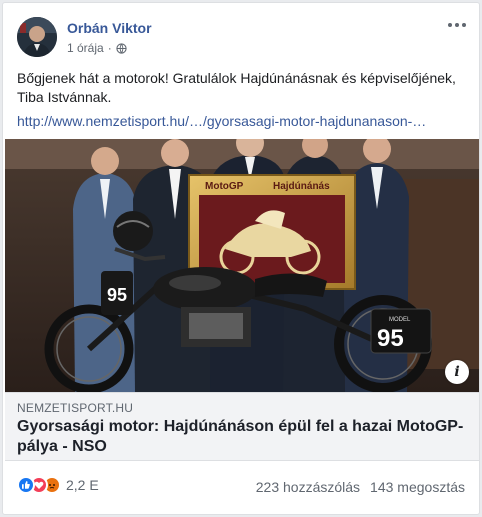 This screenshot has width=482, height=517. I want to click on reaction-count: 2,2 E, so click(82, 485).